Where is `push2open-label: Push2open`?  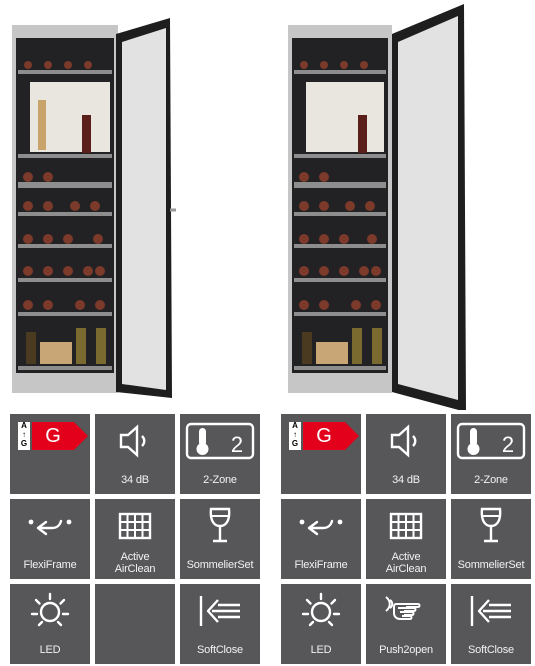
push2open-label: Push2open is located at coordinates (406, 650).